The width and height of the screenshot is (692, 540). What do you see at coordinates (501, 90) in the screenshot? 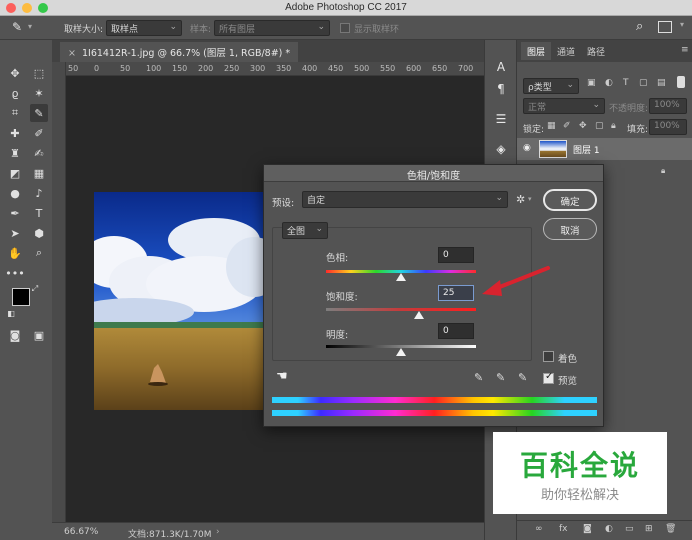
I see `paragraph-panel-icon: ¶` at bounding box center [501, 90].